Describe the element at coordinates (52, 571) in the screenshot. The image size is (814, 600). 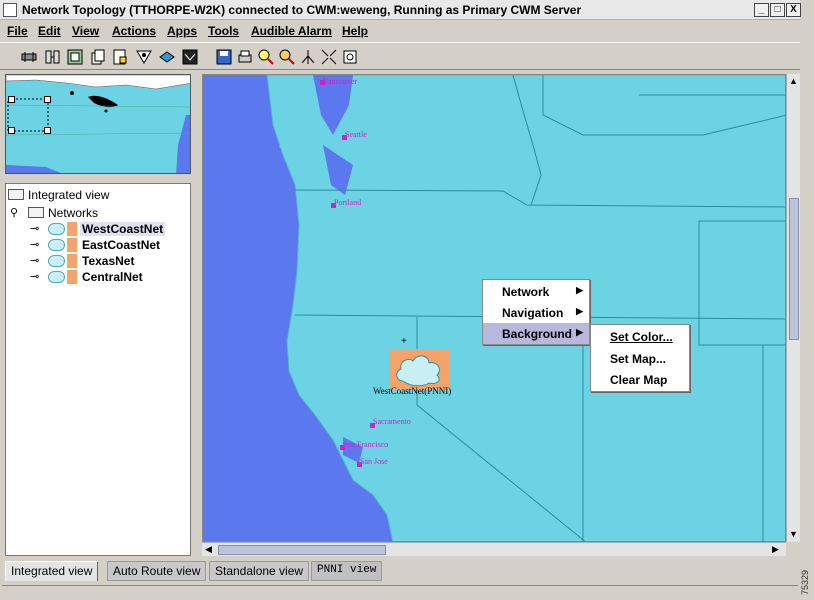
I see `tab-integrated-view: Integrated view` at that location.